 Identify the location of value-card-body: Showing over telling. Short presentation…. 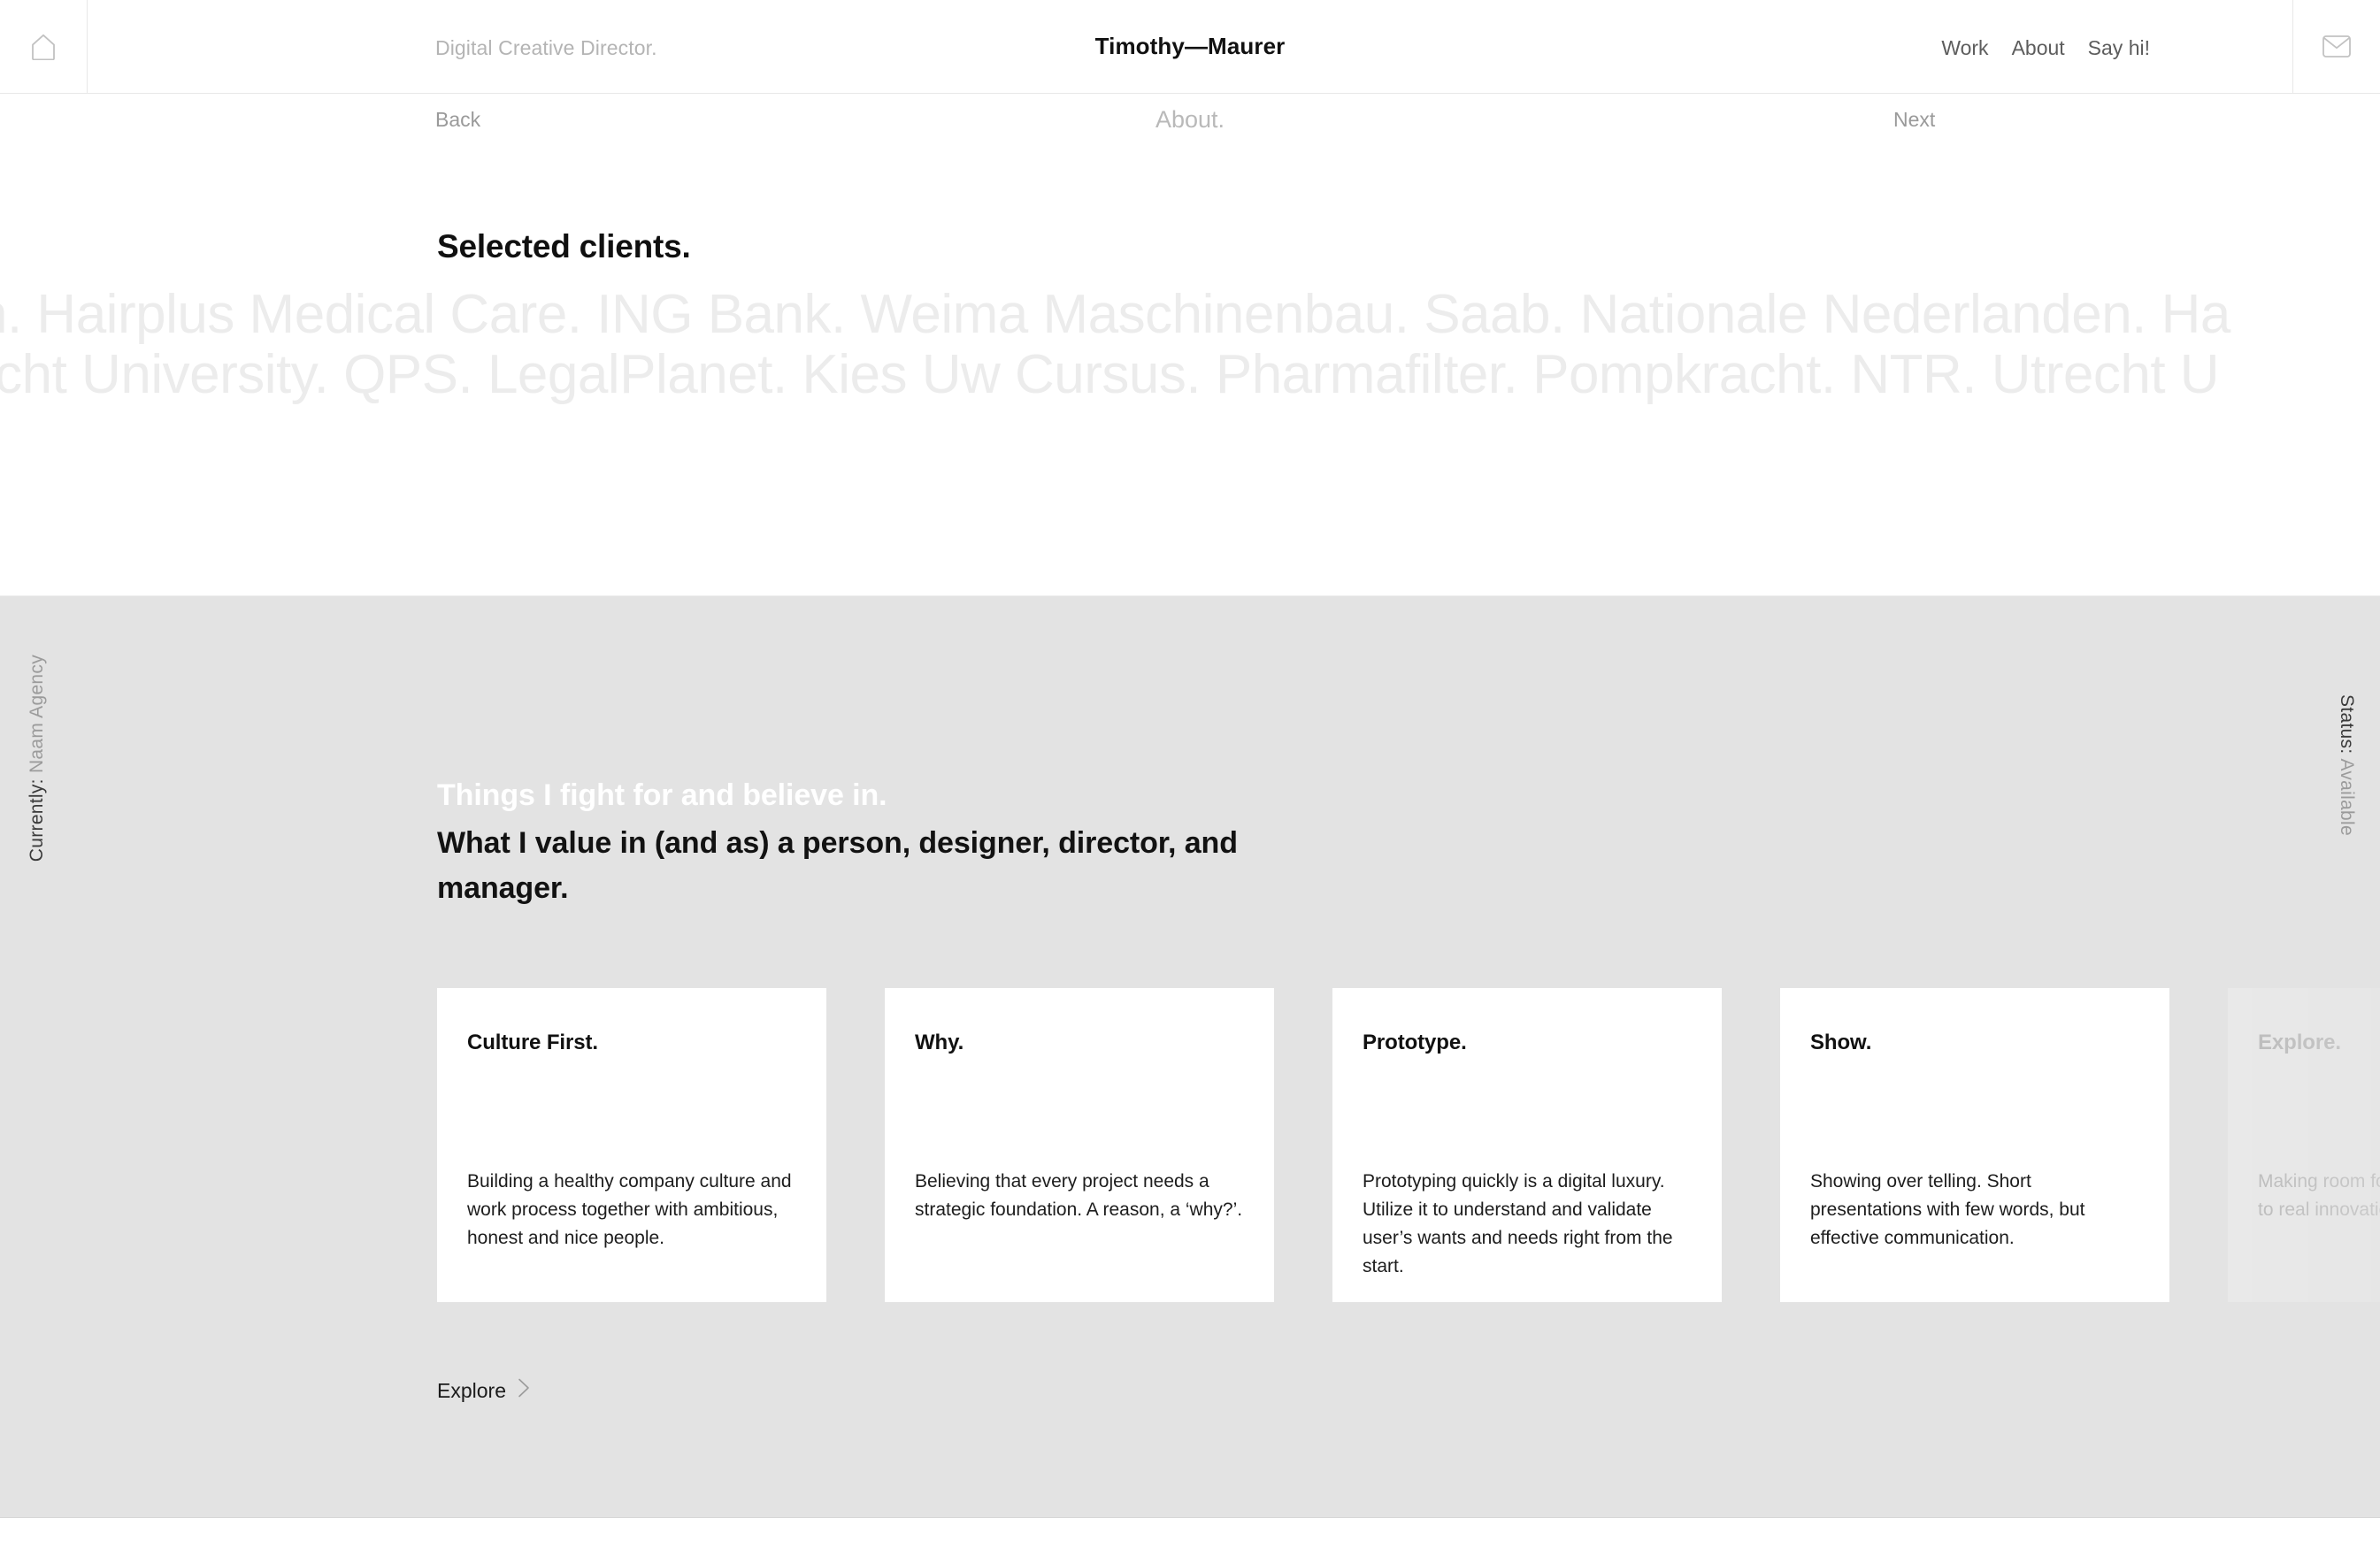
(1947, 1209).